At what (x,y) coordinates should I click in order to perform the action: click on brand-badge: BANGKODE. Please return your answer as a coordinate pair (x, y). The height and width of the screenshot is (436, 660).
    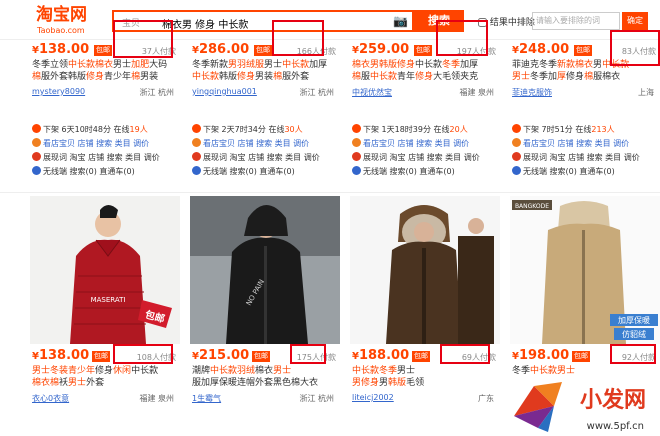
    Looking at the image, I should click on (532, 206).